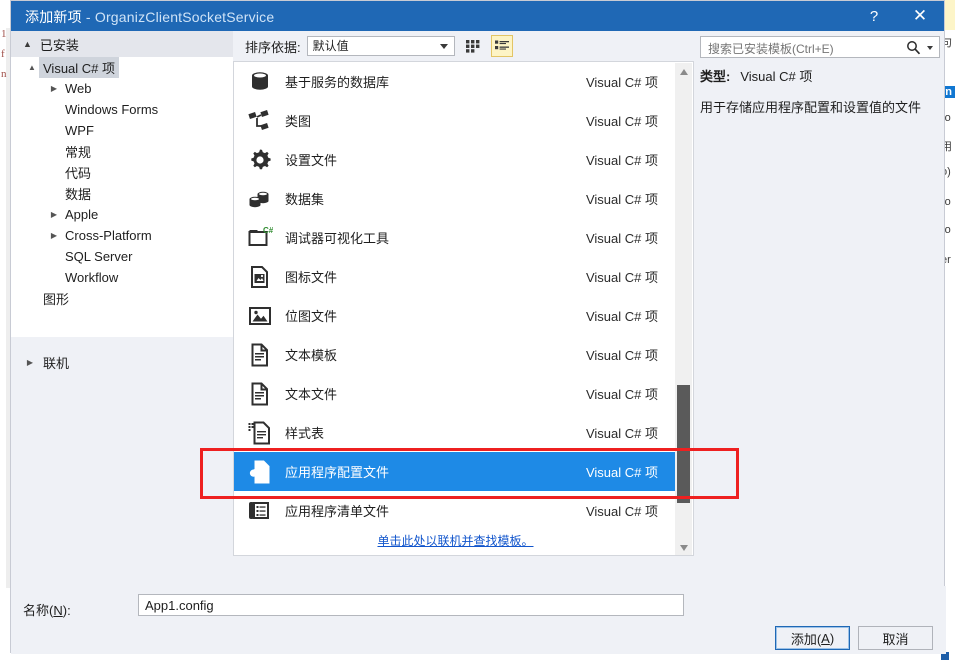 This screenshot has width=955, height=660. Describe the element at coordinates (683, 309) in the screenshot. I see `template-list-scrollbar` at that location.